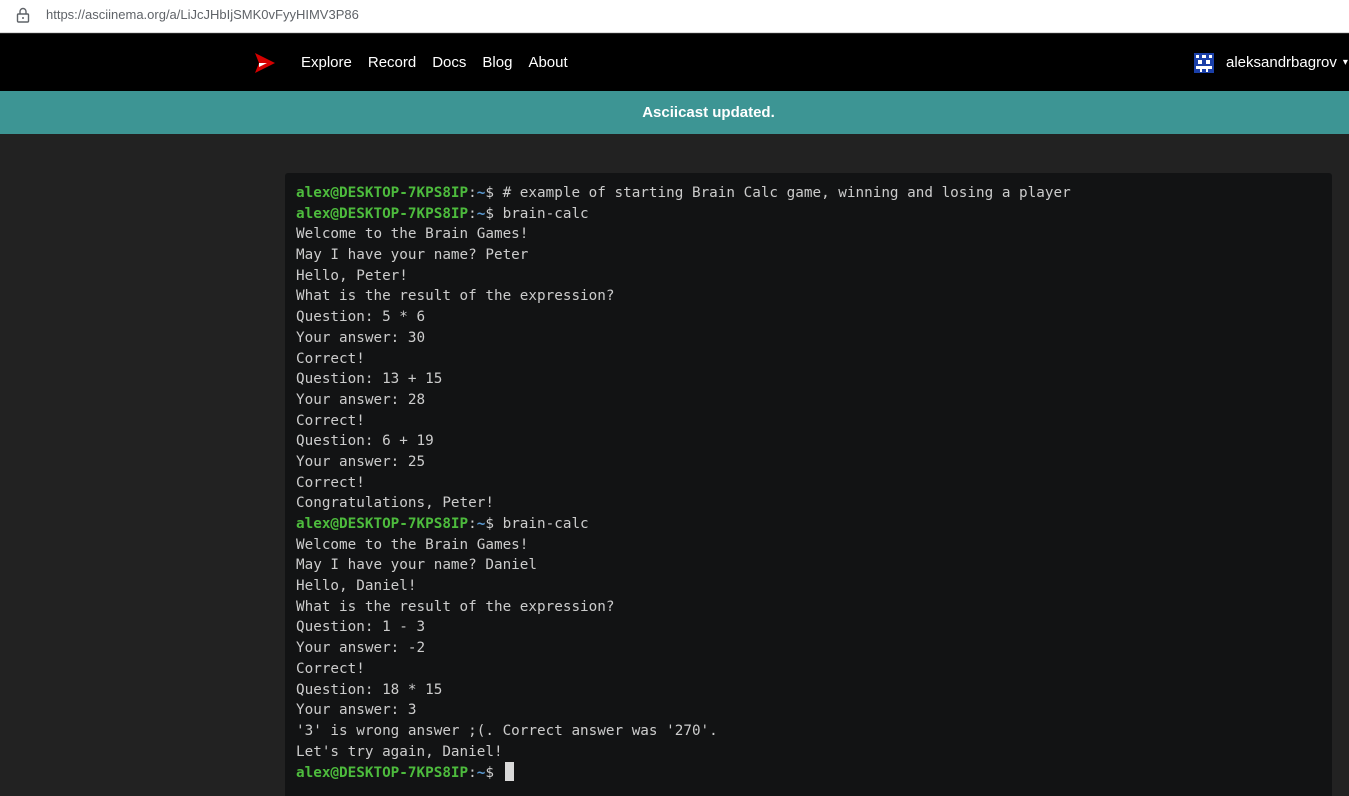 This screenshot has height=796, width=1349. I want to click on flash-notice: Asciicast updated., so click(674, 112).